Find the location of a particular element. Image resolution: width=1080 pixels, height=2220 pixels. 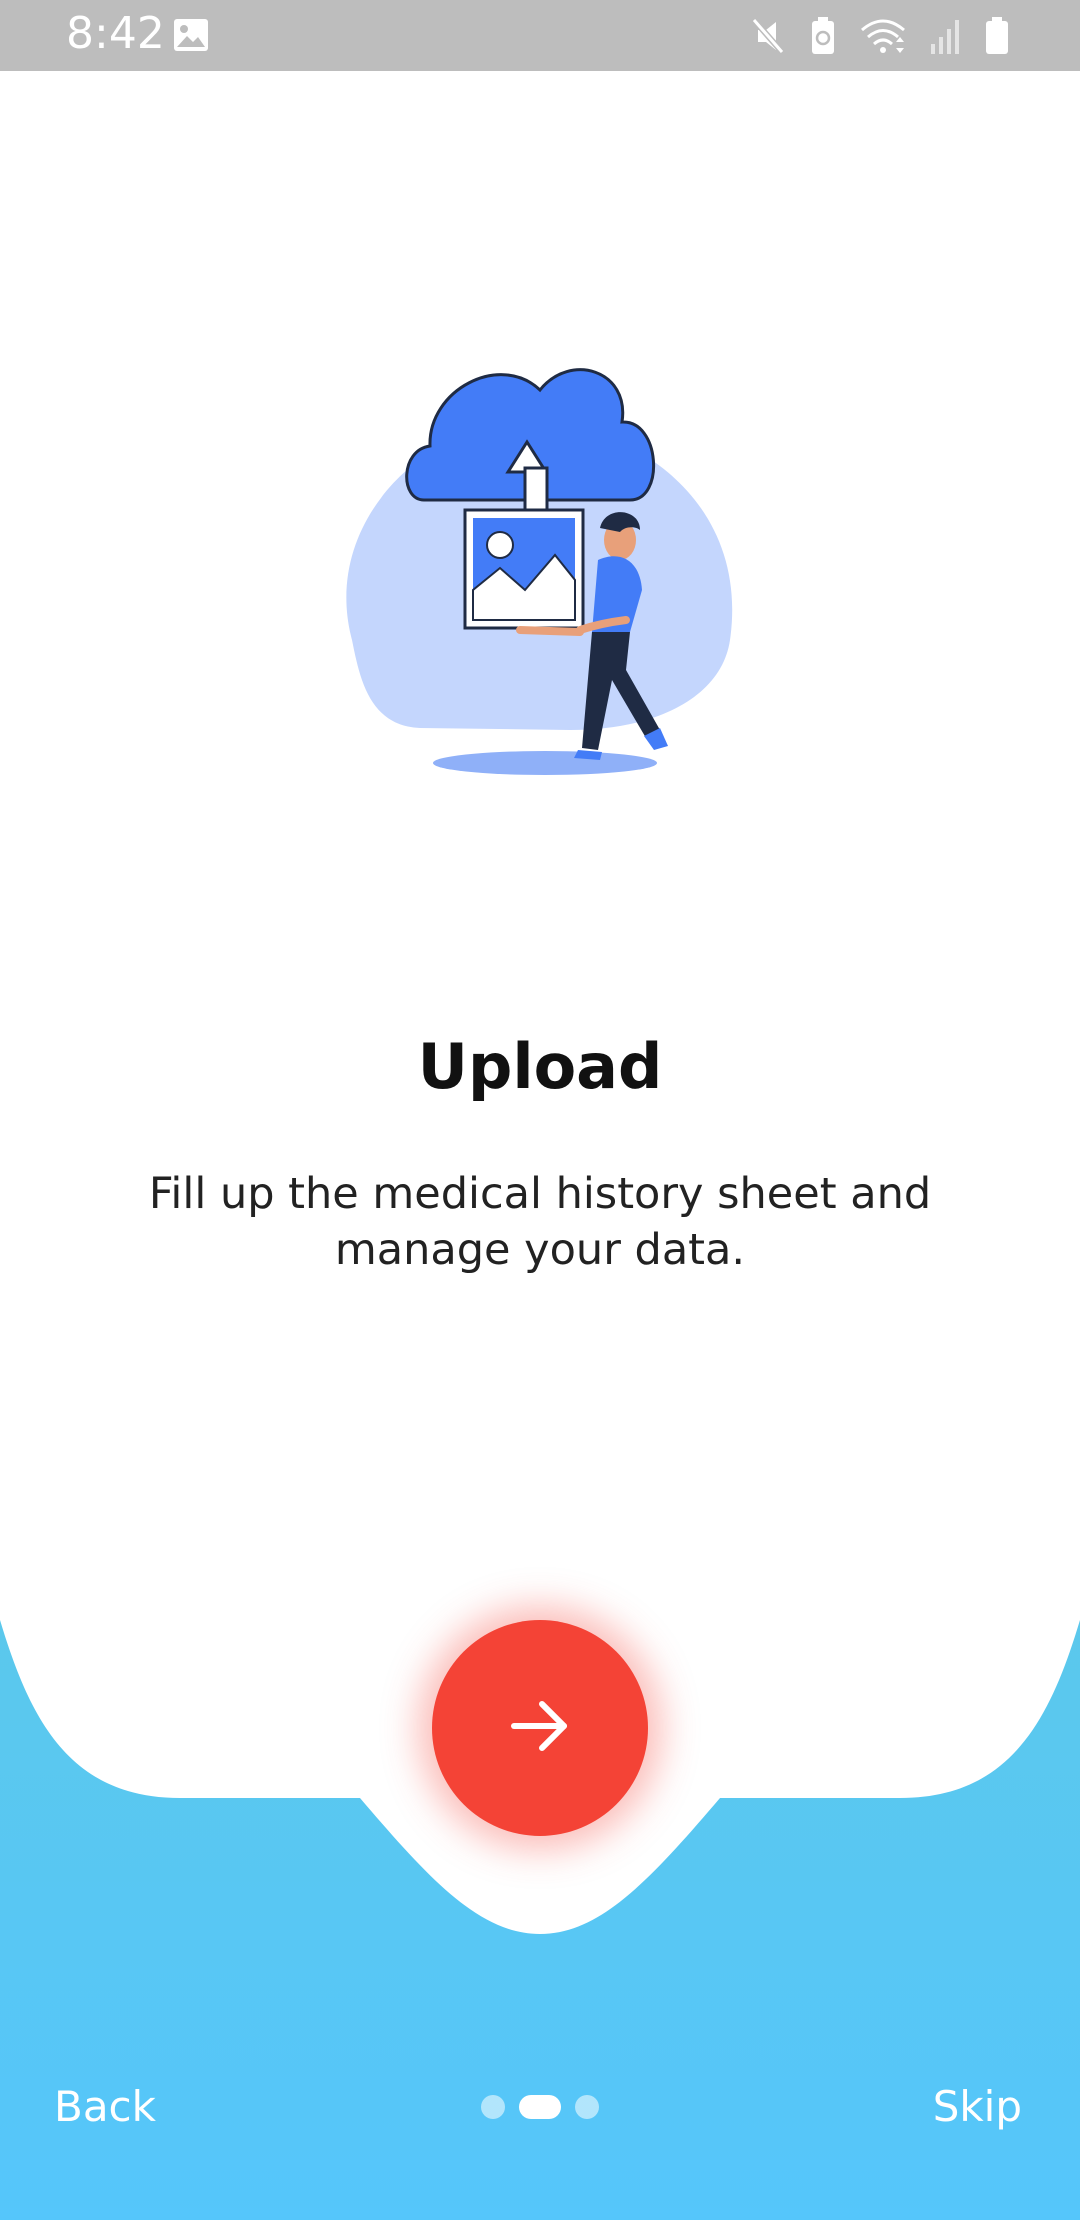

skip-button: Skip is located at coordinates (977, 2106).